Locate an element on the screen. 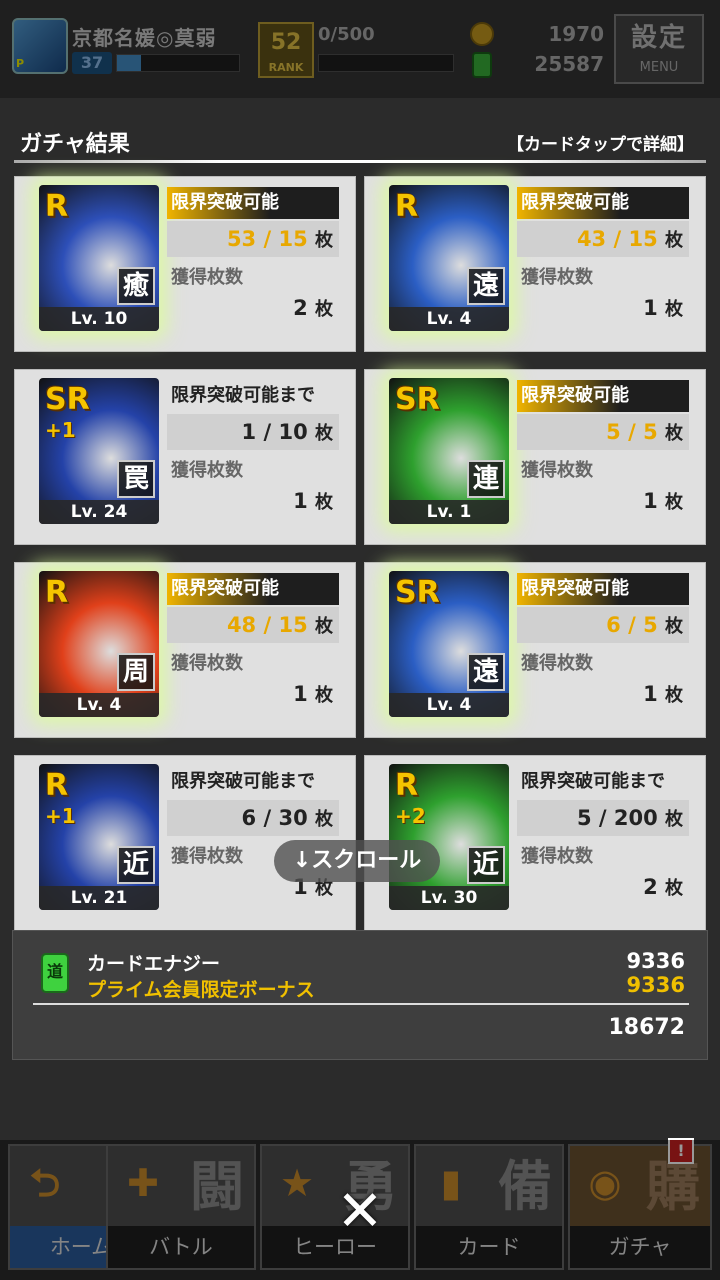 The width and height of the screenshot is (720, 1280). card-type-badge: 罠 is located at coordinates (136, 479).